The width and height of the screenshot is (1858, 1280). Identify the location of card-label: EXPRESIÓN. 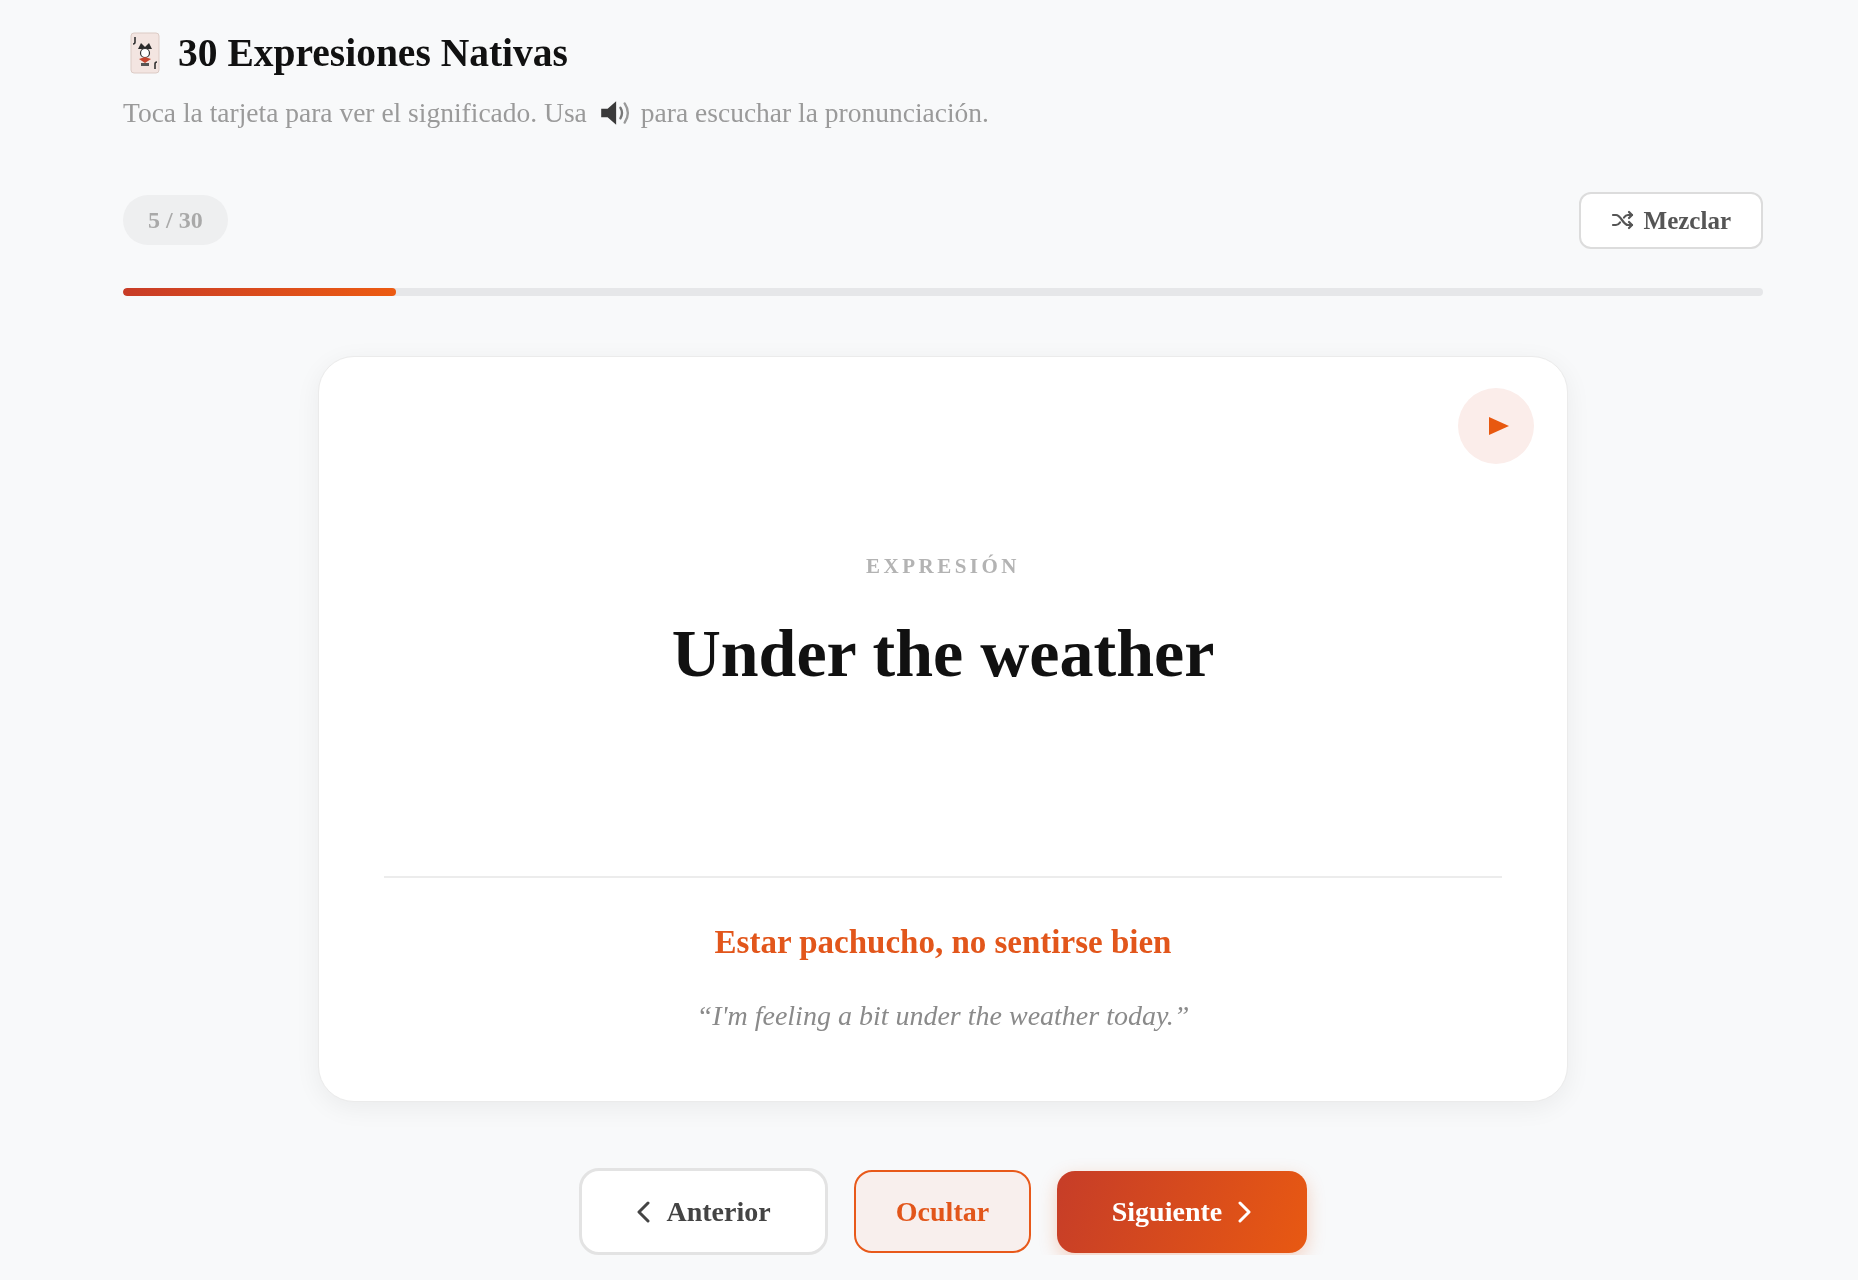
(943, 566).